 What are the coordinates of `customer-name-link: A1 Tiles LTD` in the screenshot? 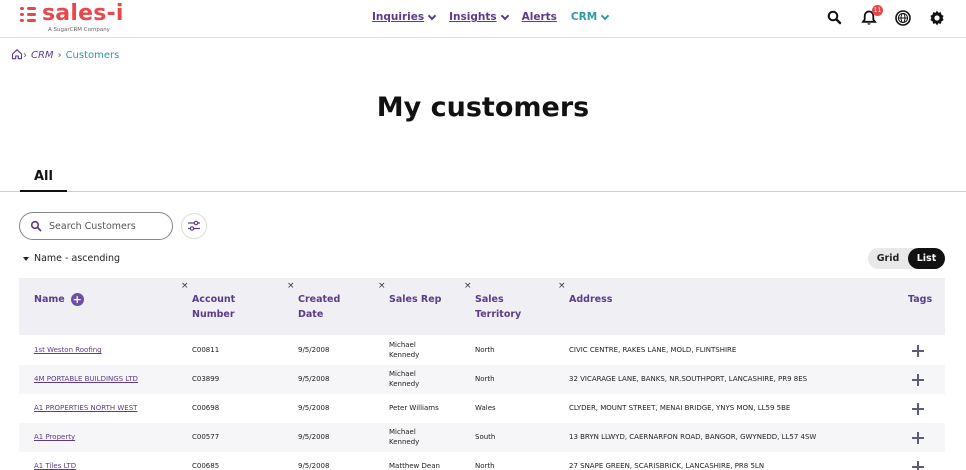 It's located at (55, 466).